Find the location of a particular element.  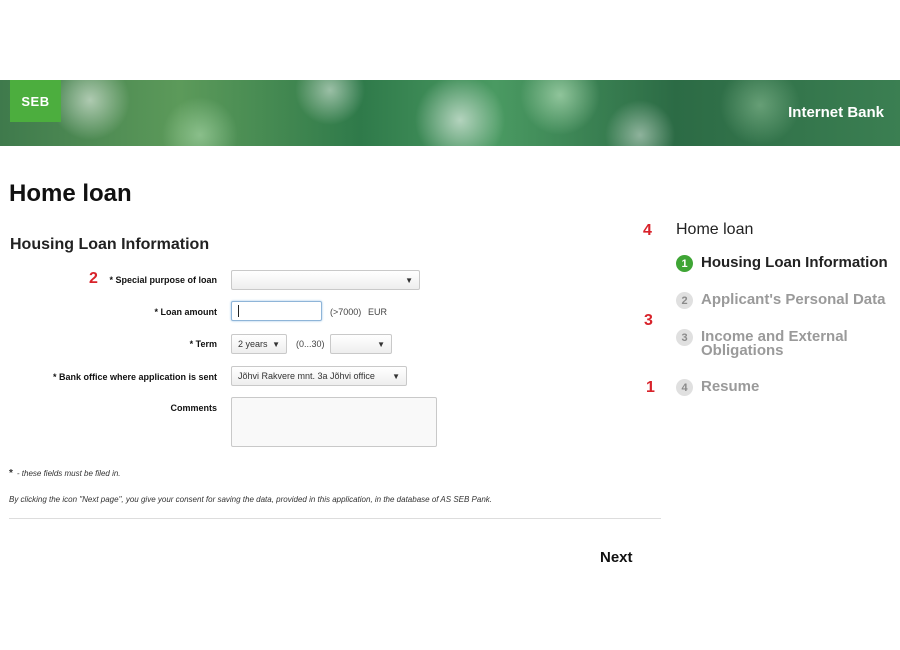

required-text: - these fields must be filed in. is located at coordinates (68, 473).